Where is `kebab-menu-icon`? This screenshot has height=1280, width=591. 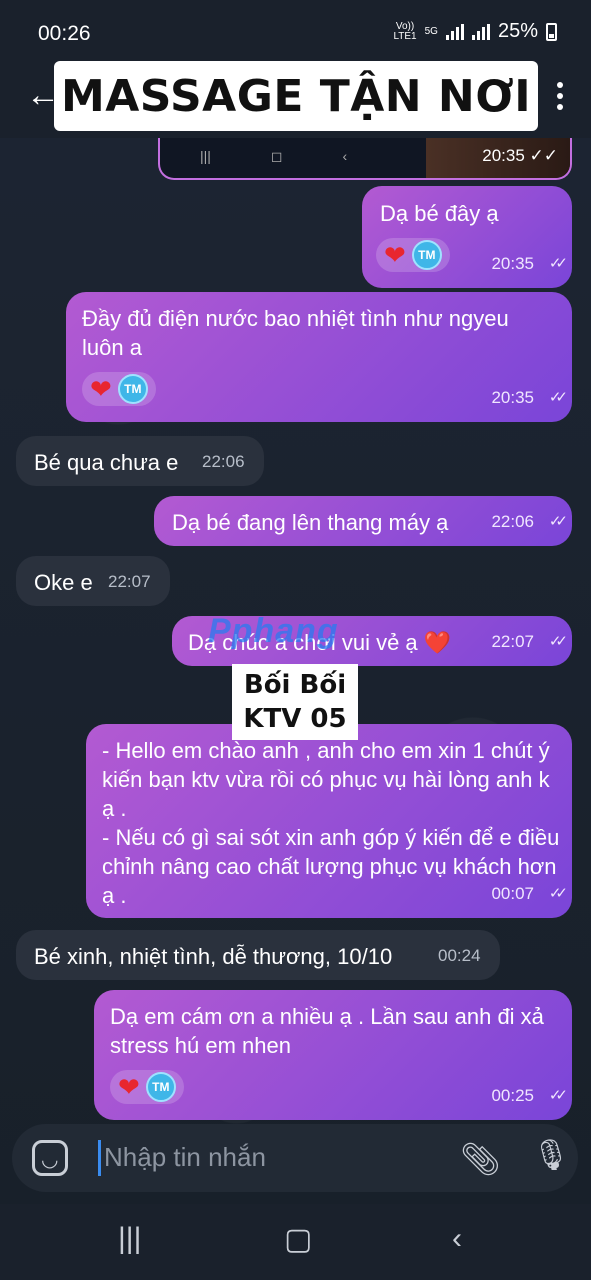
kebab-menu-icon is located at coordinates (560, 96).